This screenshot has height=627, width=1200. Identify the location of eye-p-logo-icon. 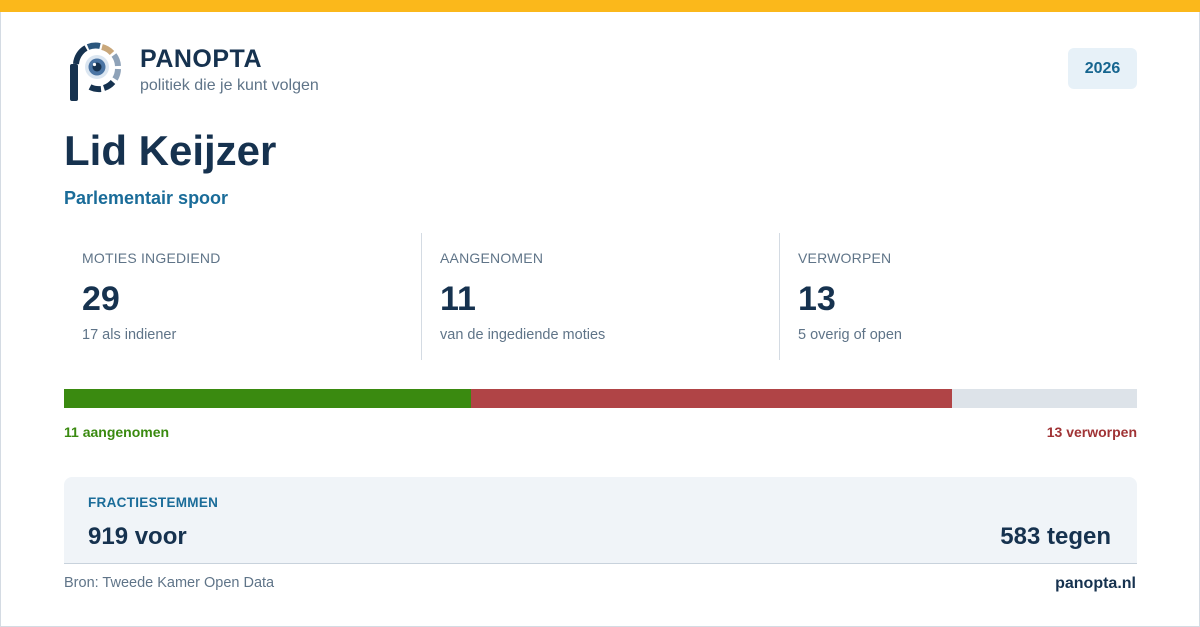
(95, 71).